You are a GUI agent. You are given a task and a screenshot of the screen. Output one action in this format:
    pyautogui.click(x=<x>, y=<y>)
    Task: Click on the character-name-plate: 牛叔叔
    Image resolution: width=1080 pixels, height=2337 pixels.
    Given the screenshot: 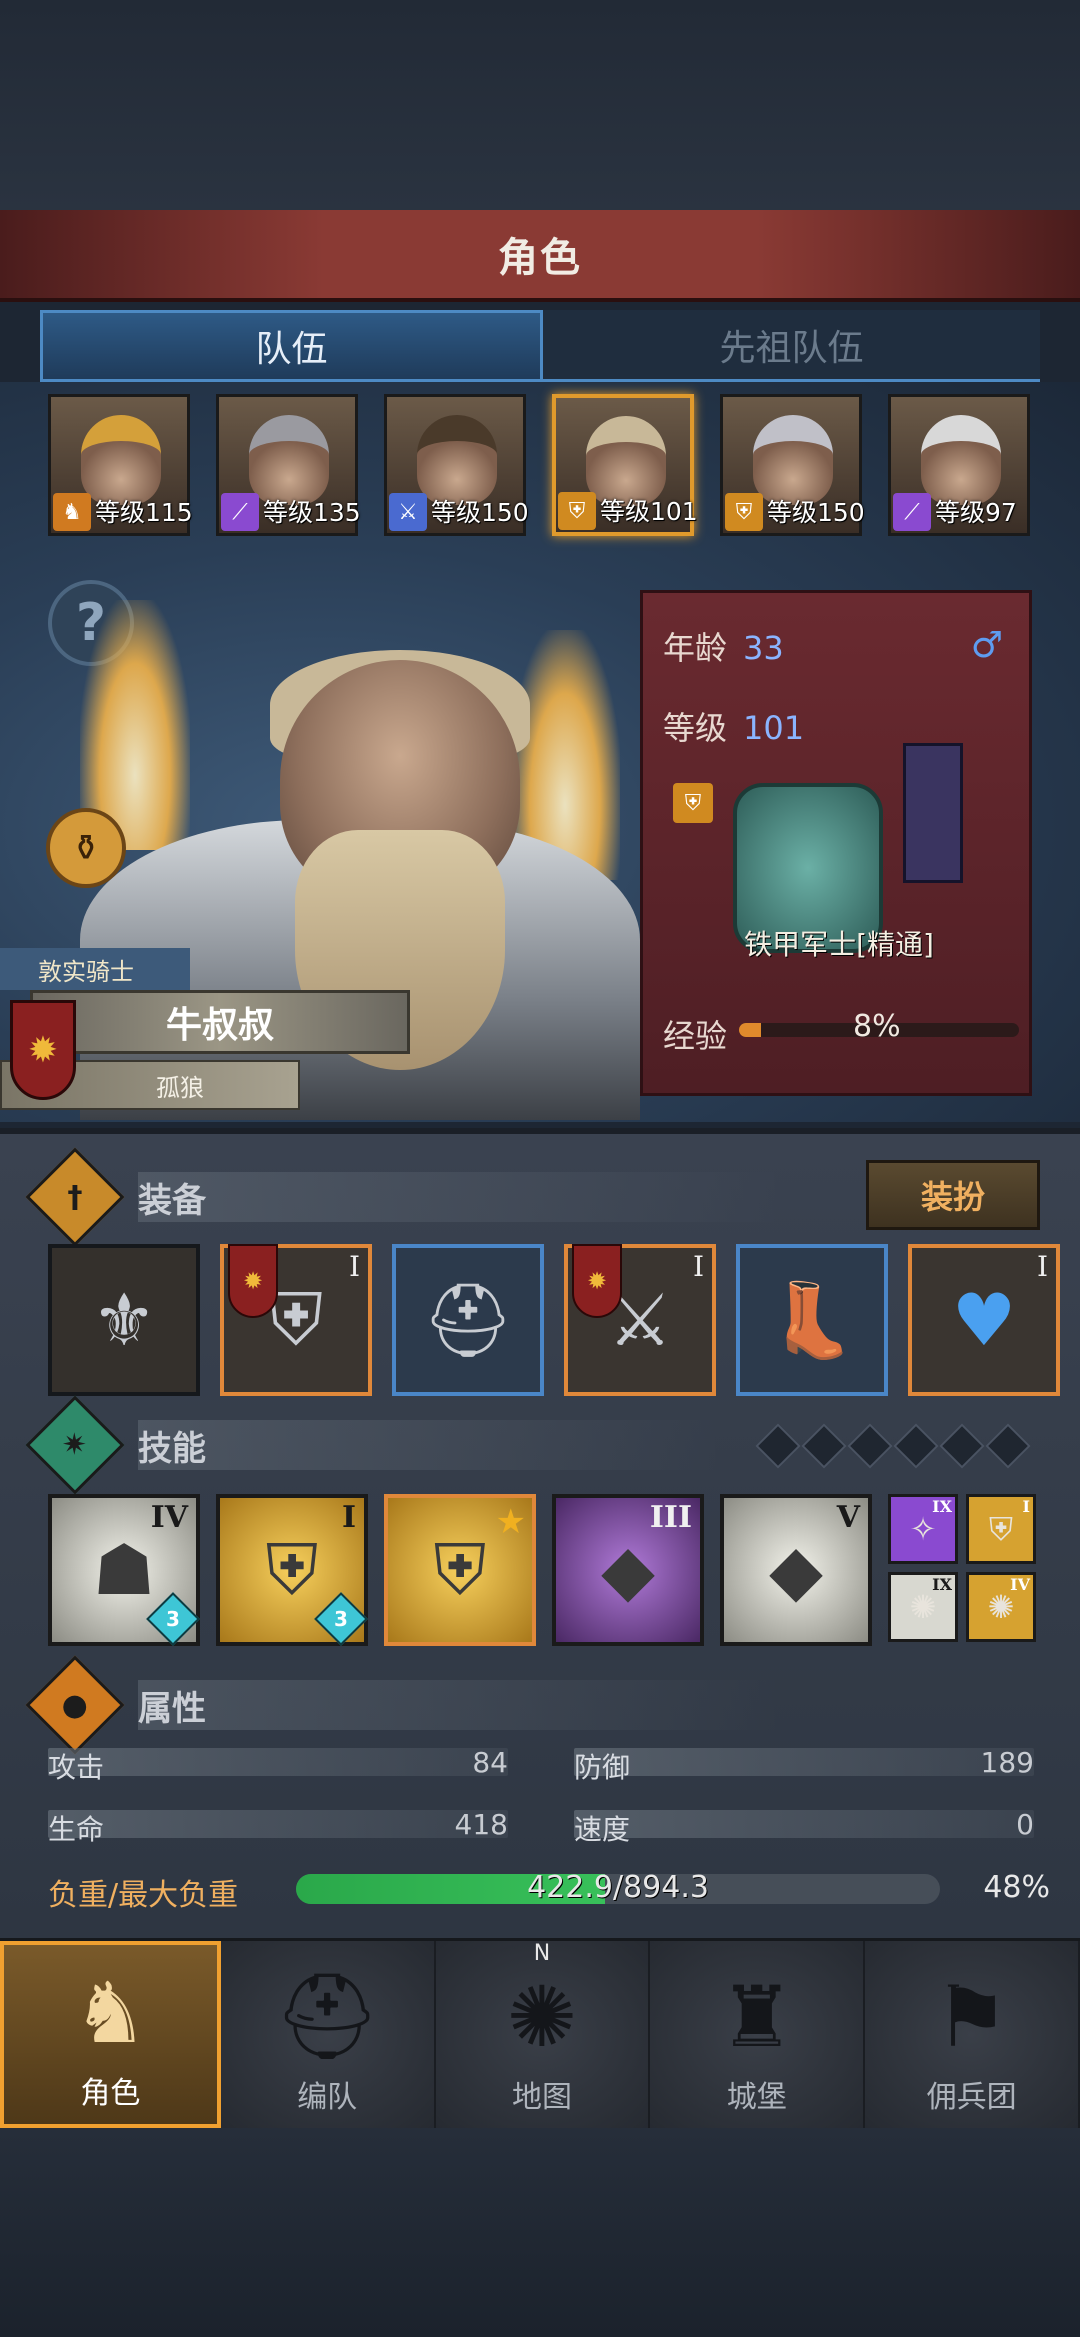 What is the action you would take?
    pyautogui.click(x=220, y=1022)
    